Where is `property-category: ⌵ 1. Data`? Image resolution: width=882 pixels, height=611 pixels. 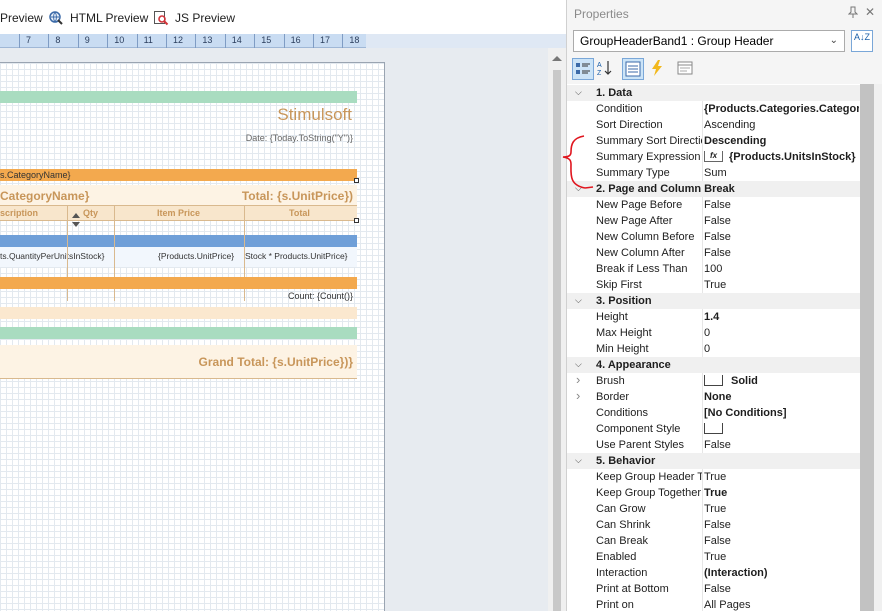 property-category: ⌵ 1. Data is located at coordinates (713, 93).